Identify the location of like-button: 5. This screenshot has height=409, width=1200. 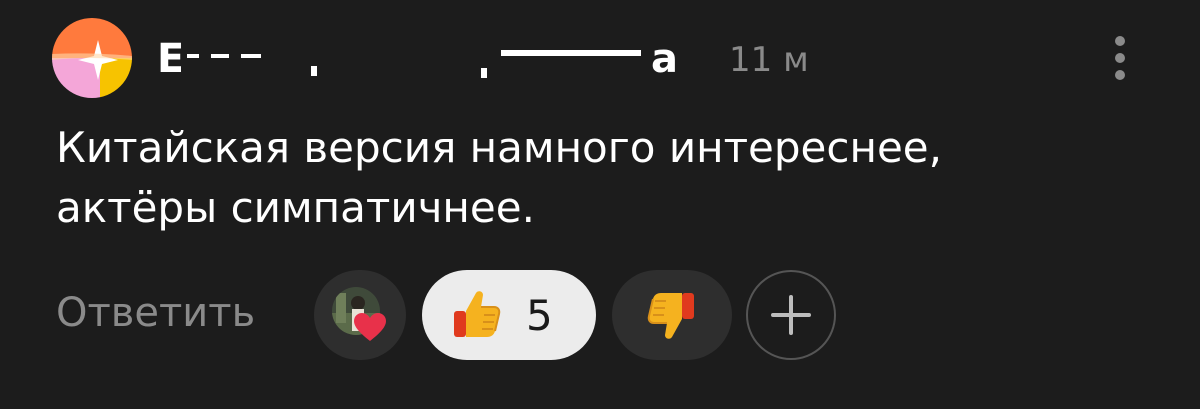
(509, 315).